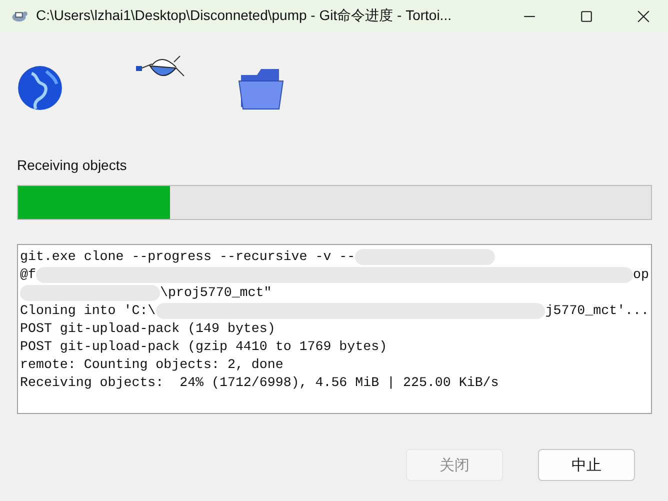 The height and width of the screenshot is (501, 668). I want to click on log-text: git.exe clone --progress --recursive -v --, so click(188, 257).